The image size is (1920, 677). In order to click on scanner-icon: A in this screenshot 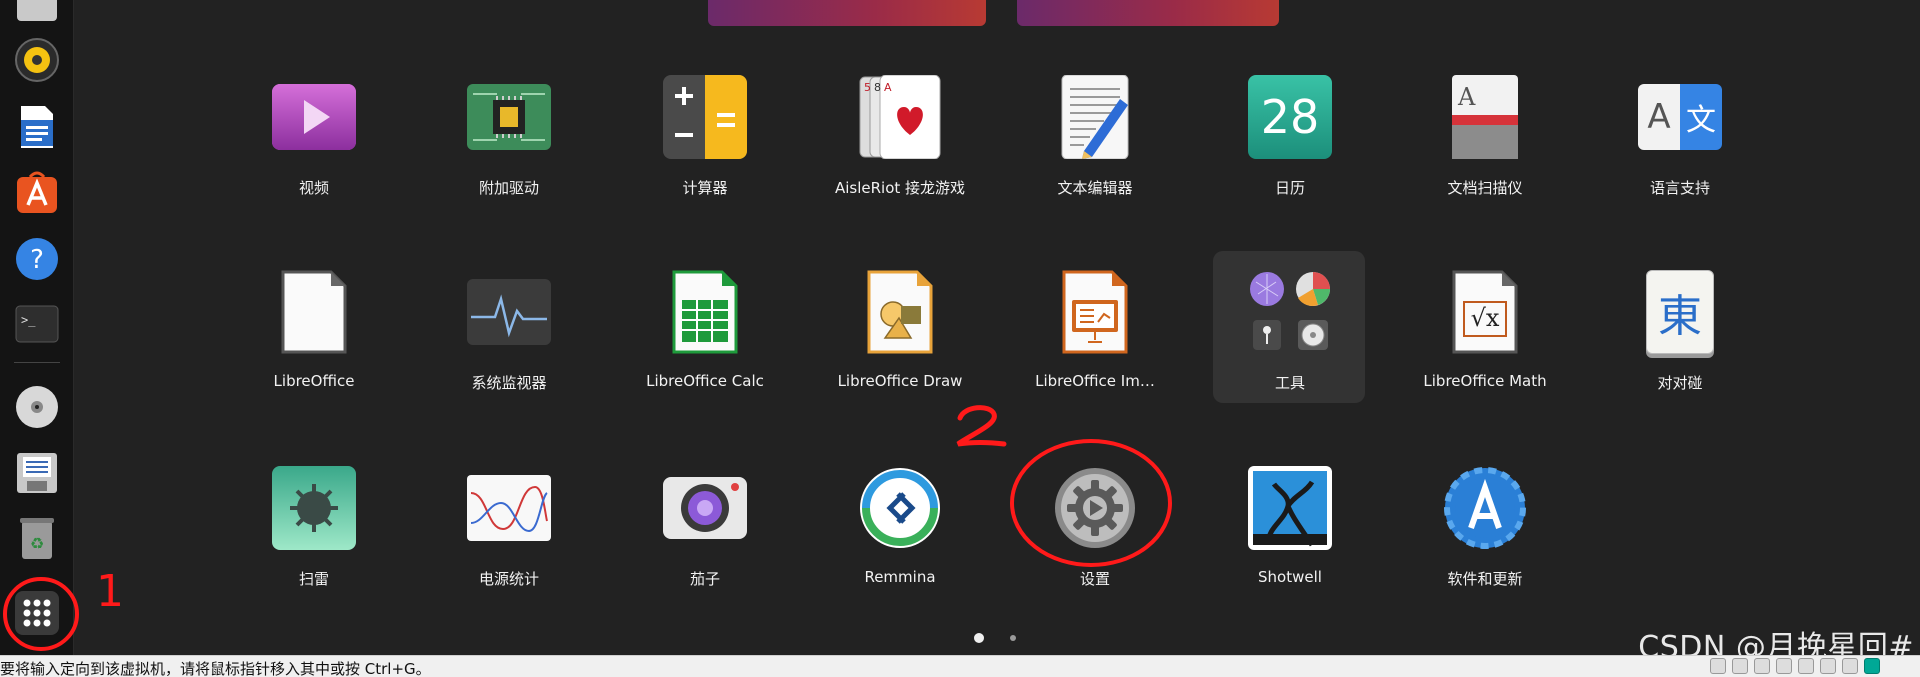, I will do `click(1485, 117)`.